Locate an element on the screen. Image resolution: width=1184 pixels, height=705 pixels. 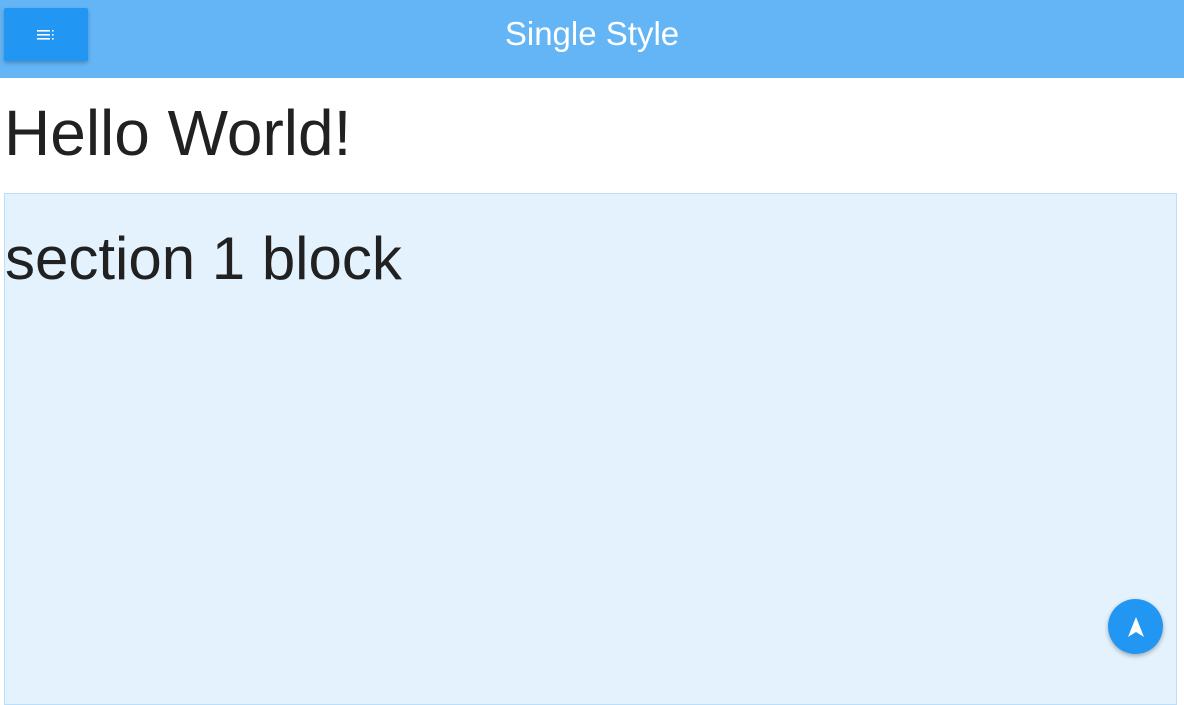
navigation-arrow-icon is located at coordinates (1136, 626).